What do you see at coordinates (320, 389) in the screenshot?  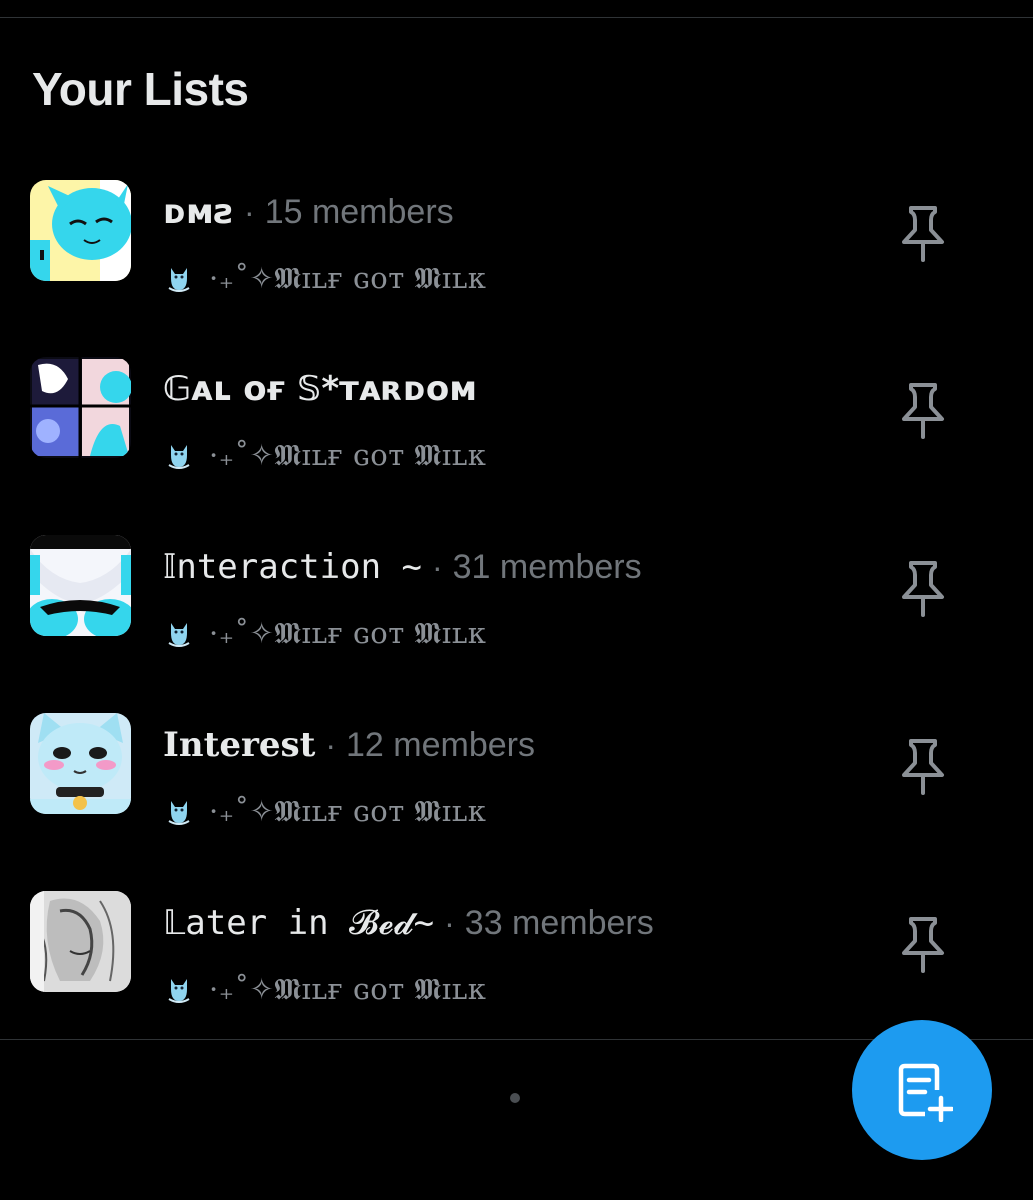 I see `list-name: 𝔾ᴀʟ ᴏғ 𝕊*ᴛᴀʀᴅᴏᴍ` at bounding box center [320, 389].